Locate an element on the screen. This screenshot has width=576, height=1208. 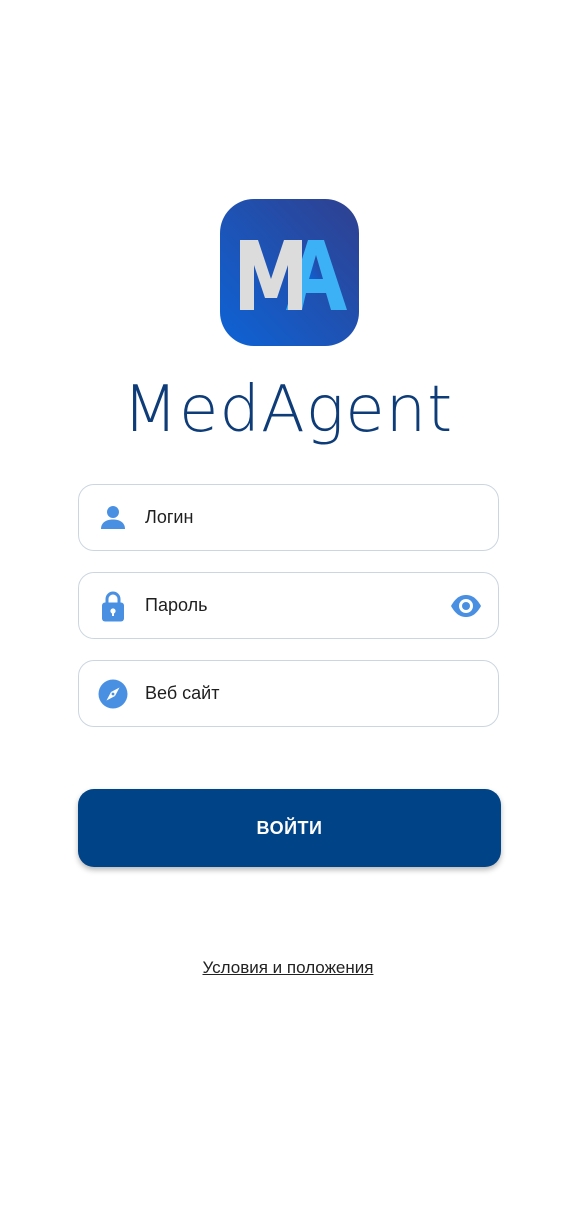
website-input is located at coordinates (290, 693).